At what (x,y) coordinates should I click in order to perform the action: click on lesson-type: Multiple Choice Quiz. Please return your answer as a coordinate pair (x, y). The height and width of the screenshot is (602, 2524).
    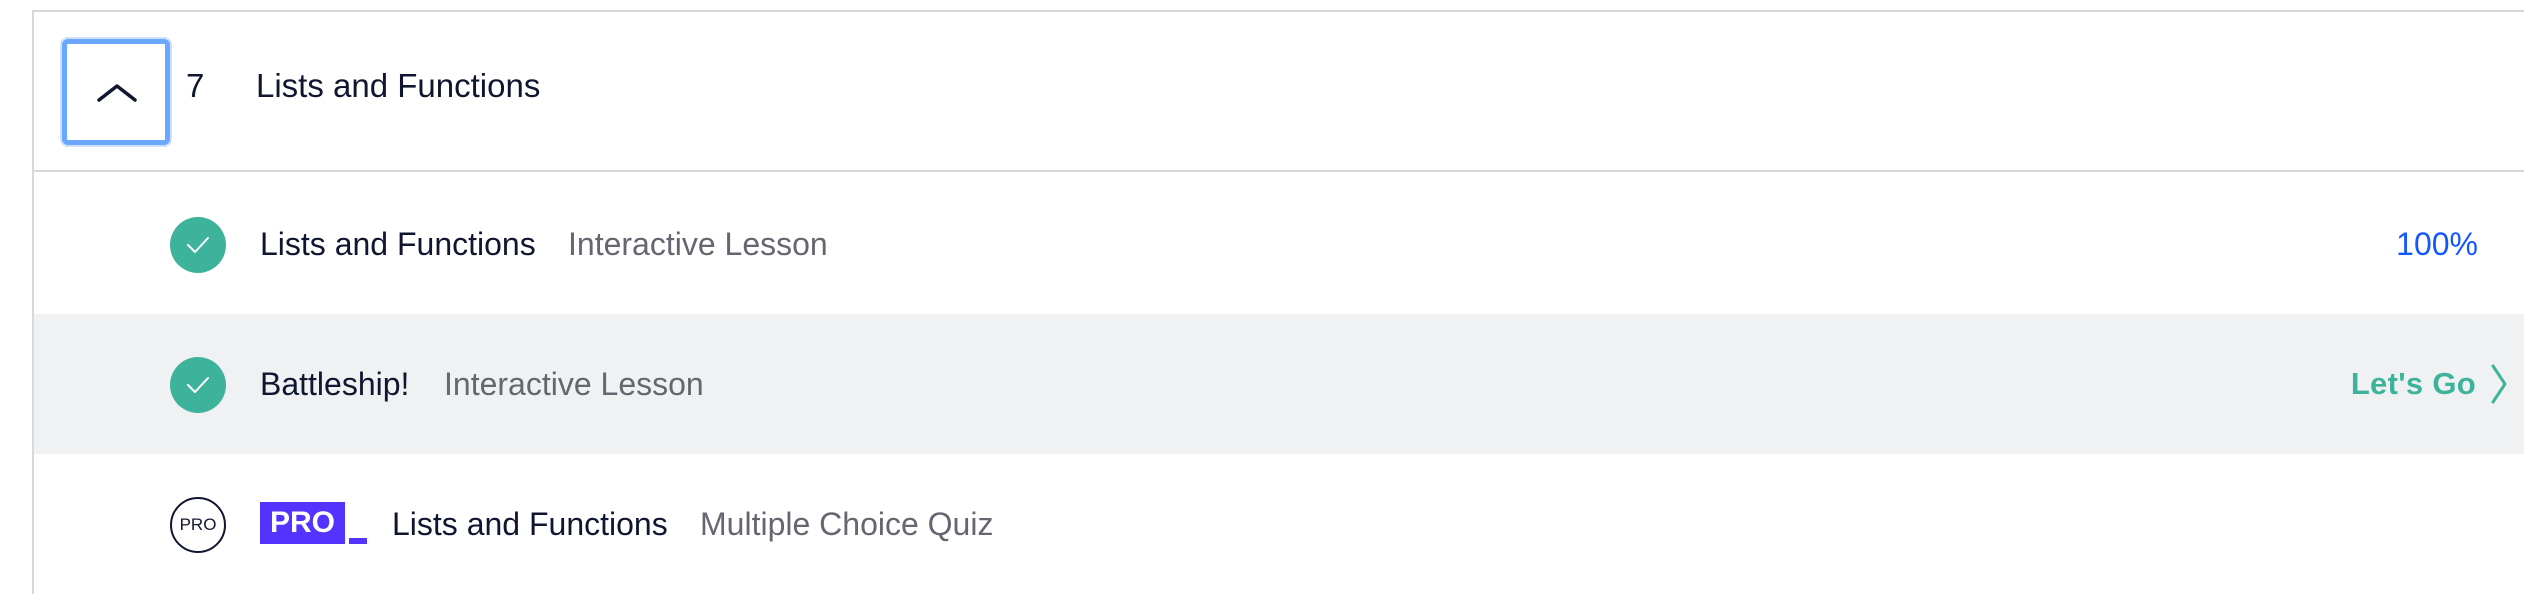
    Looking at the image, I should click on (847, 524).